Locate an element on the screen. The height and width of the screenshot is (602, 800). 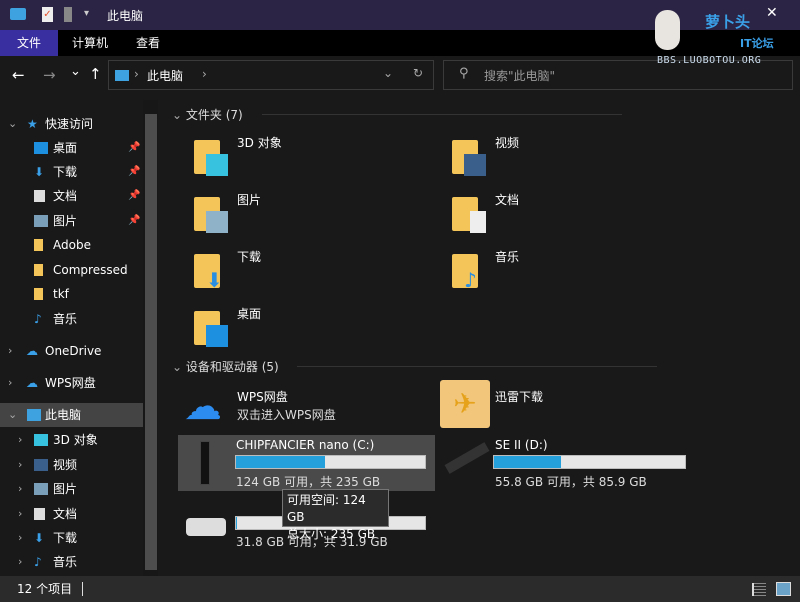
cube-icon is located at coordinates (41, 440).